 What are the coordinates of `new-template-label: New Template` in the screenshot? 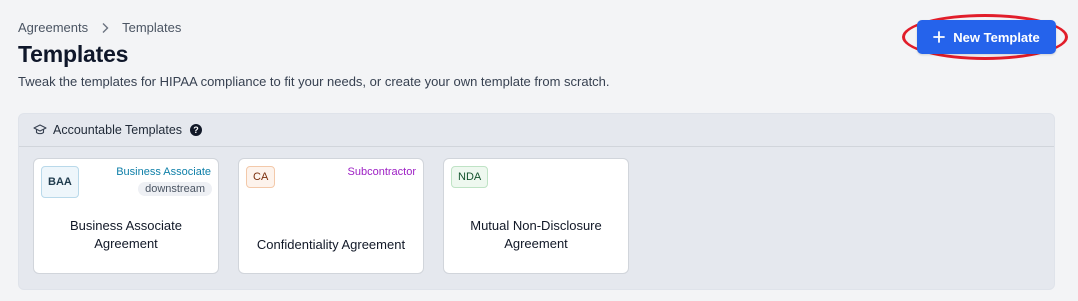 It's located at (996, 37).